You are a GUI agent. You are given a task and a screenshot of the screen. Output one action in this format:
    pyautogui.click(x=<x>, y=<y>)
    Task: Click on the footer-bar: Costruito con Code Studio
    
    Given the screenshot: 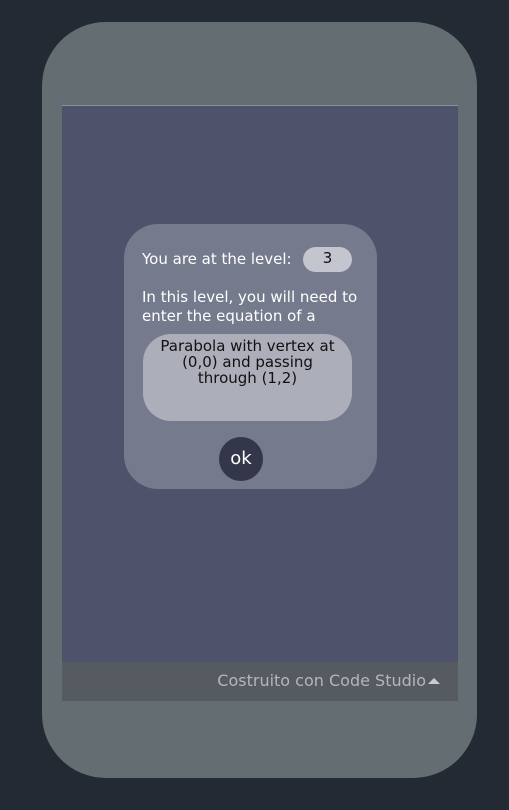 What is the action you would take?
    pyautogui.click(x=260, y=681)
    